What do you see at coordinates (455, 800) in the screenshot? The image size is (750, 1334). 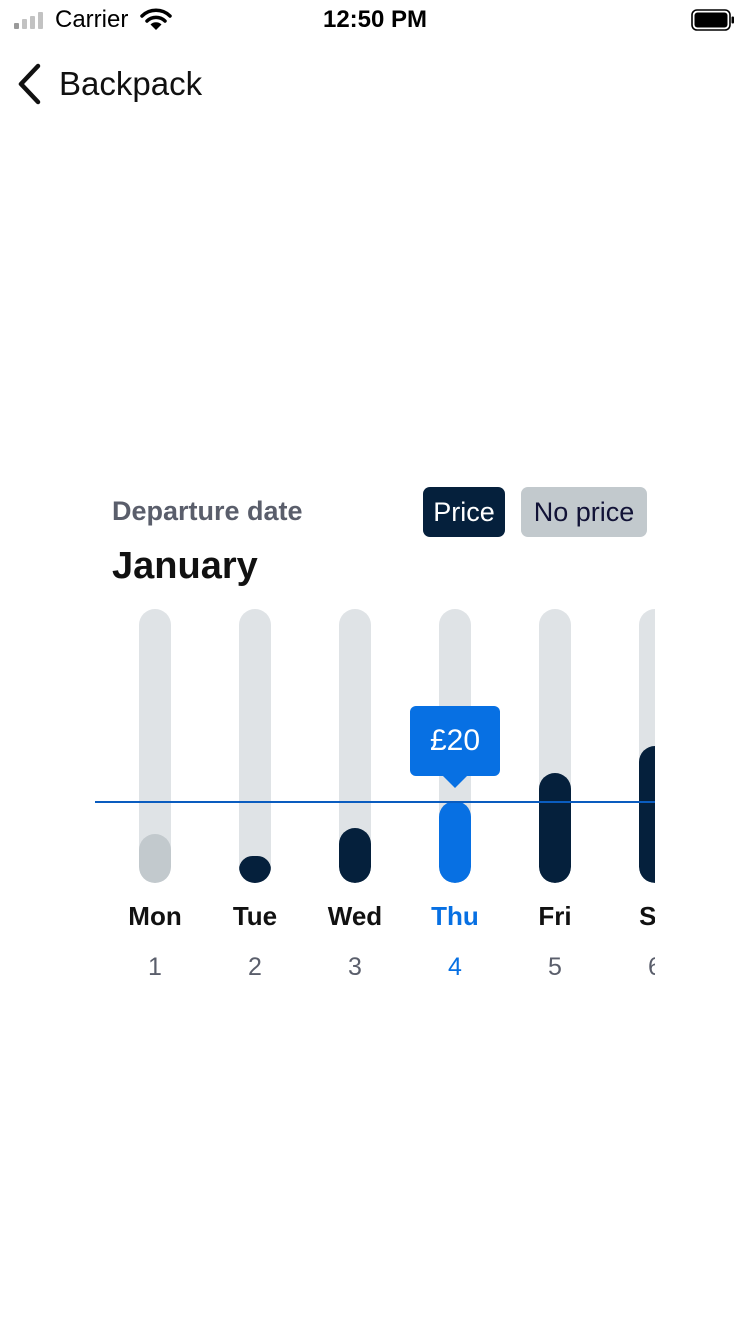 I see `day-column: Thu 4` at bounding box center [455, 800].